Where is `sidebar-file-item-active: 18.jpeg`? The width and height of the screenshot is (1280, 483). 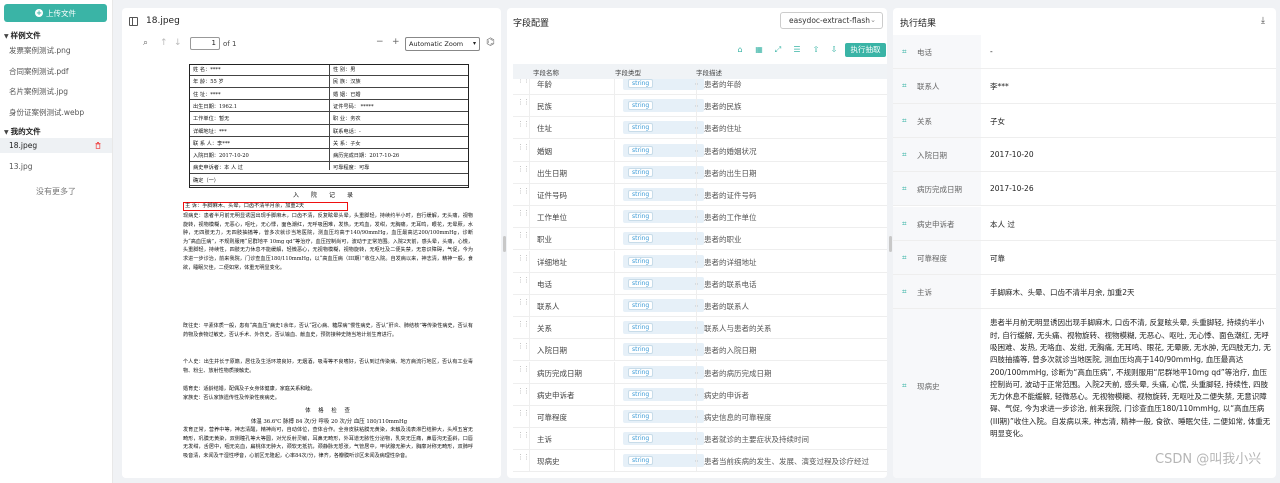
sidebar-file-item-active: 18.jpeg is located at coordinates (23, 145).